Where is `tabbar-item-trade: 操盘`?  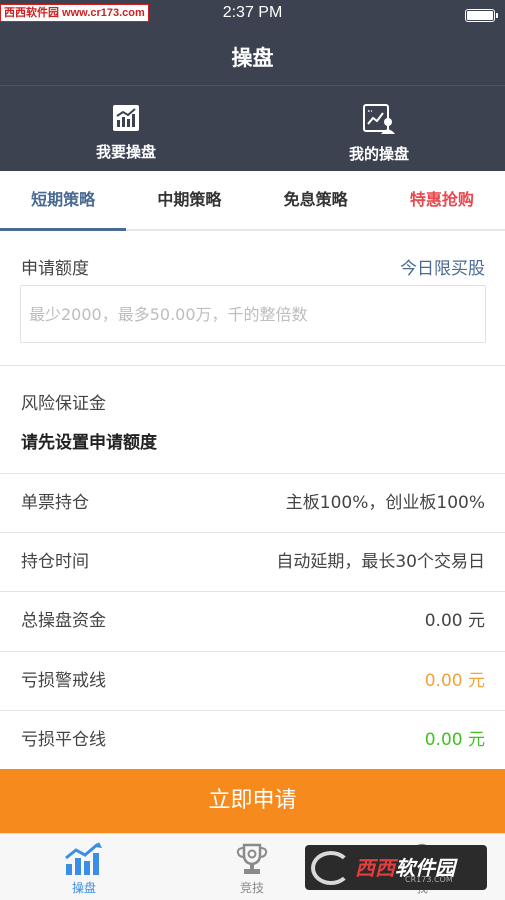
tabbar-item-trade: 操盘 is located at coordinates (84, 867).